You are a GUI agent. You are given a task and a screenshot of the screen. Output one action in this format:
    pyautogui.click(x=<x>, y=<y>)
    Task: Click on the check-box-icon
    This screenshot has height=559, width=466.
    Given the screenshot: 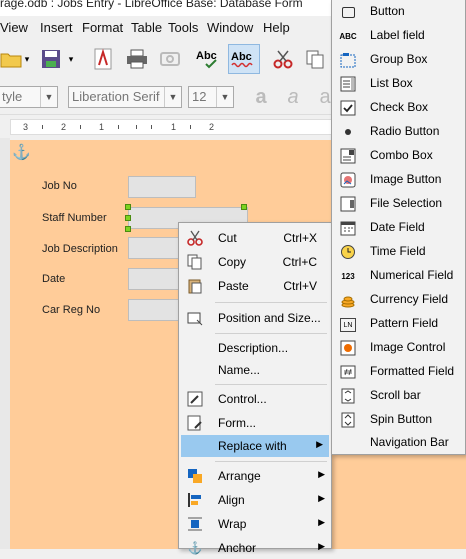 What is the action you would take?
    pyautogui.click(x=348, y=108)
    